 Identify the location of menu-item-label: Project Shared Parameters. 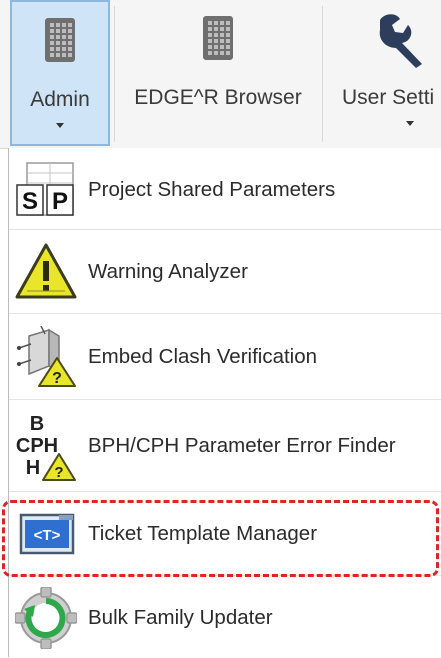
(212, 189).